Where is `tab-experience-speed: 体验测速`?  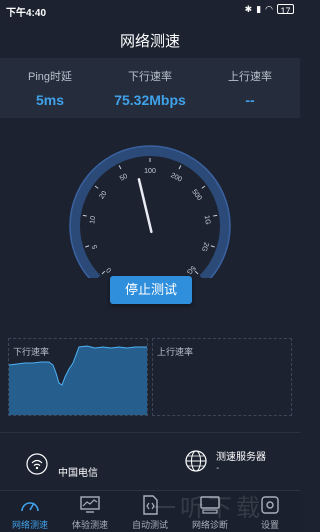
tab-experience-speed: 体验测速 is located at coordinates (90, 513).